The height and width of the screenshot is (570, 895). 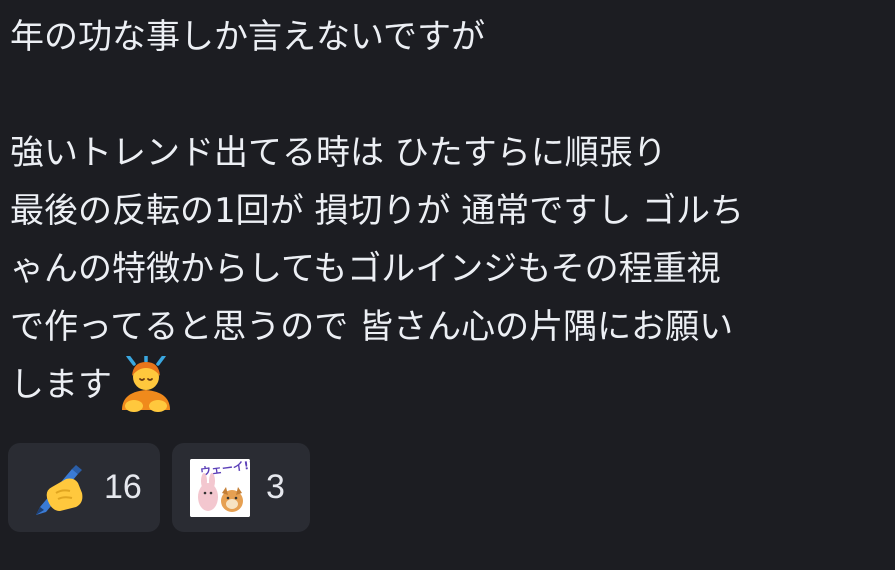 I want to click on writing-hand-icon, so click(x=57, y=488).